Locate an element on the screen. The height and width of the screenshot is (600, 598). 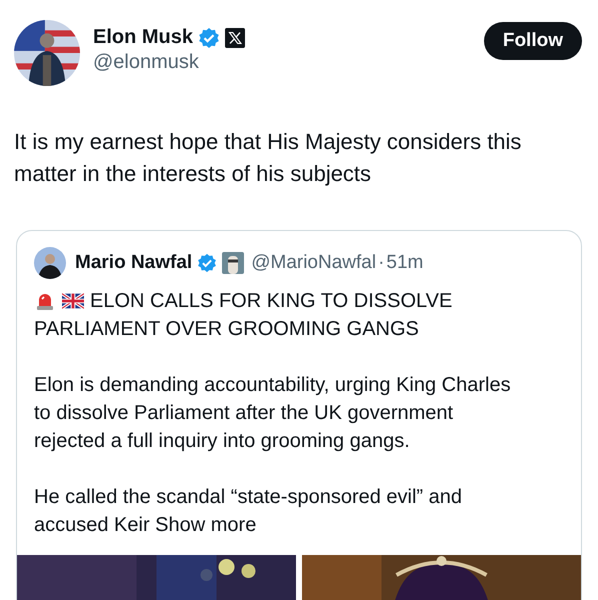
author-handle: @MarioNawfal is located at coordinates (313, 263).